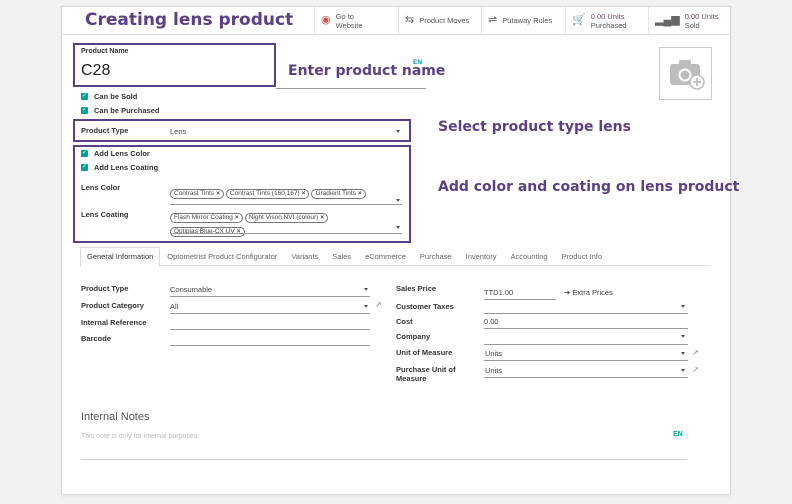 The height and width of the screenshot is (504, 792). What do you see at coordinates (174, 306) in the screenshot?
I see `product-category-select: All` at bounding box center [174, 306].